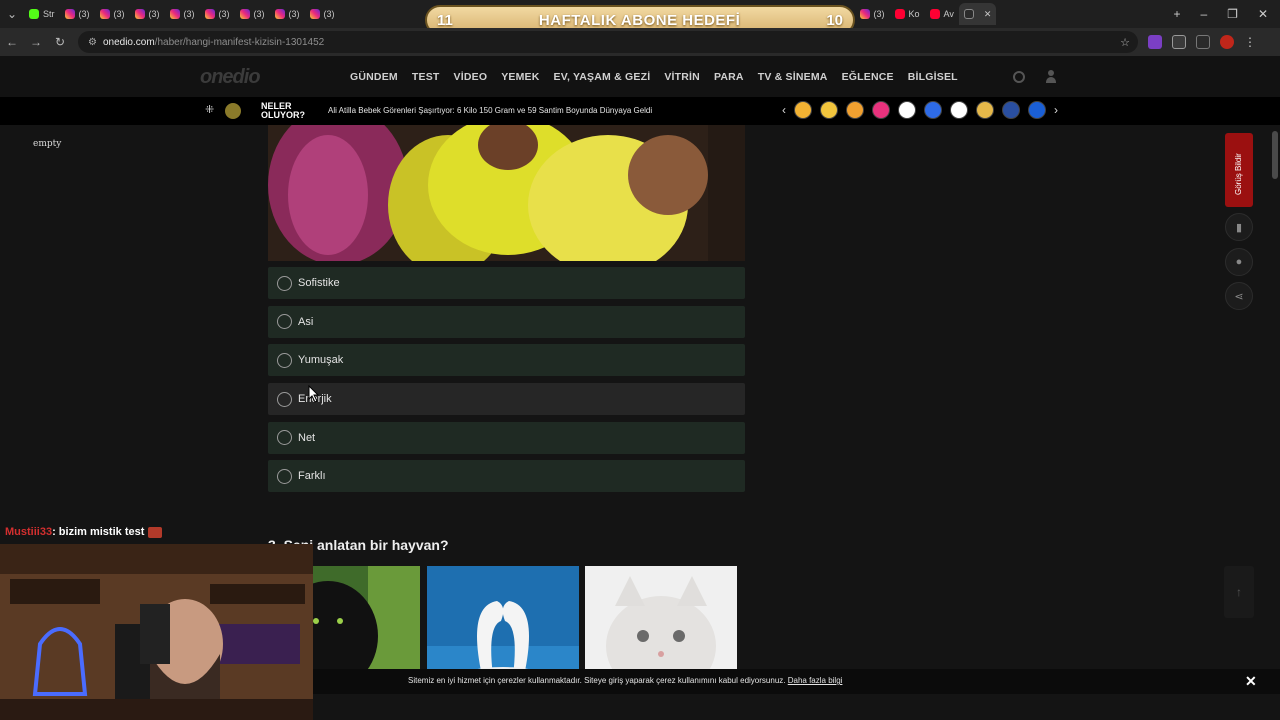 This screenshot has height=720, width=1280. I want to click on nav-item: BİLGİSEL, so click(933, 77).